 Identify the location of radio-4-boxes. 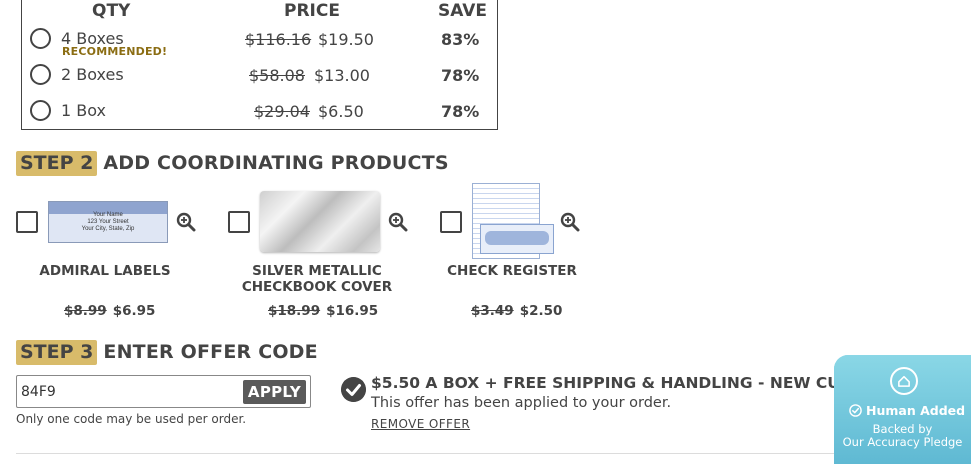
(40, 38).